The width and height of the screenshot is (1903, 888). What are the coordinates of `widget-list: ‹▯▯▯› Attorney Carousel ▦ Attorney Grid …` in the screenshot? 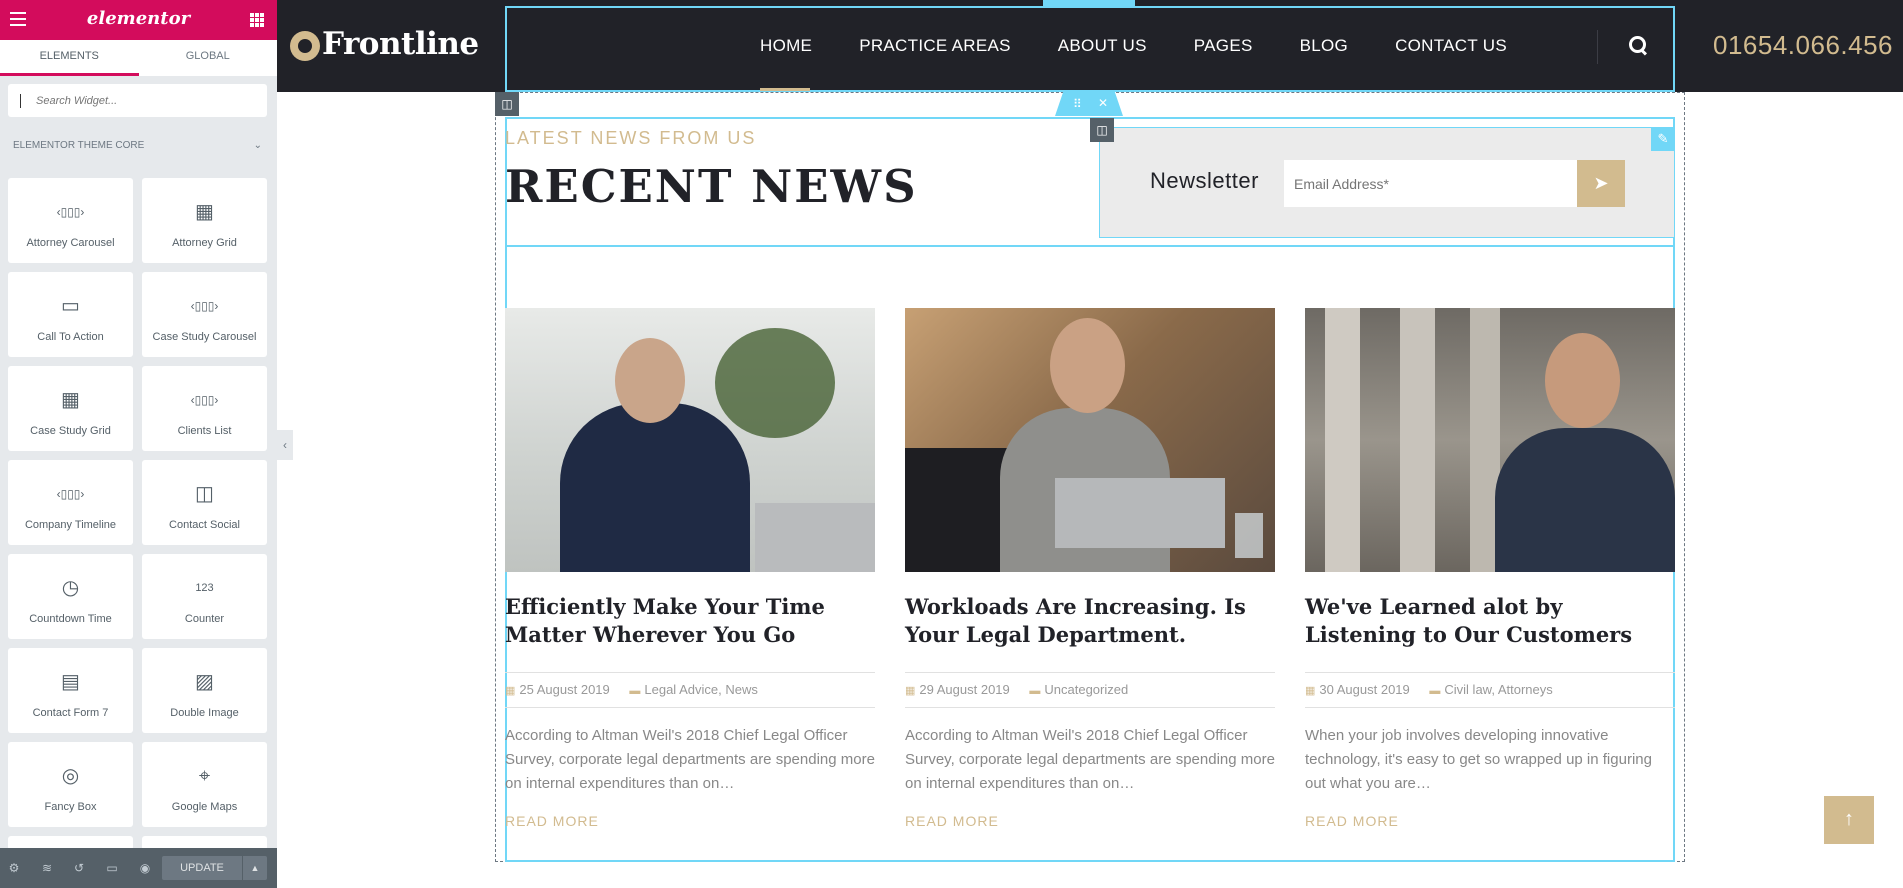 It's located at (137, 514).